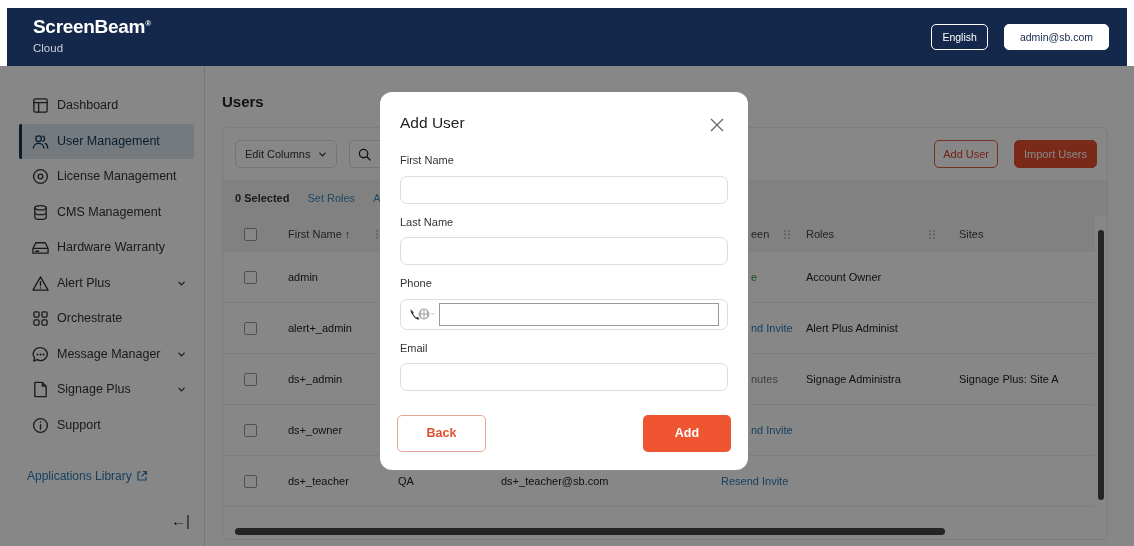 Image resolution: width=1134 pixels, height=546 pixels. I want to click on logo: ScreenBeam$^{®}$, so click(92, 26).